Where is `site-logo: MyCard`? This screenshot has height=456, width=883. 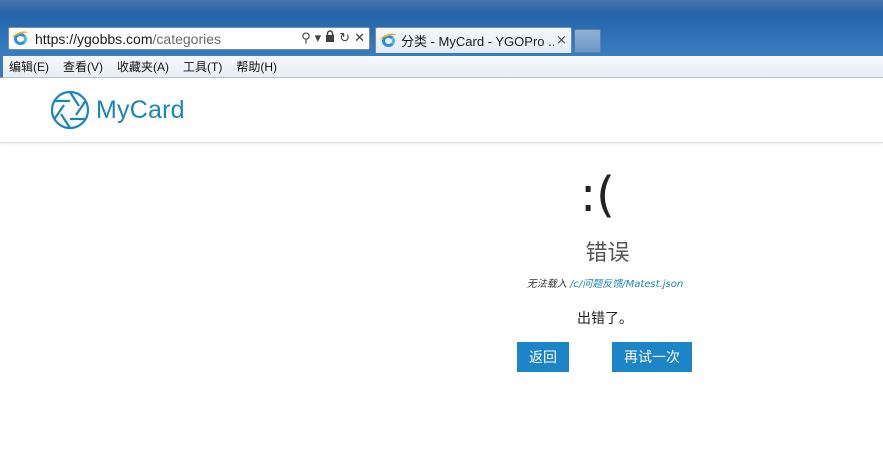
site-logo: MyCard is located at coordinates (117, 110).